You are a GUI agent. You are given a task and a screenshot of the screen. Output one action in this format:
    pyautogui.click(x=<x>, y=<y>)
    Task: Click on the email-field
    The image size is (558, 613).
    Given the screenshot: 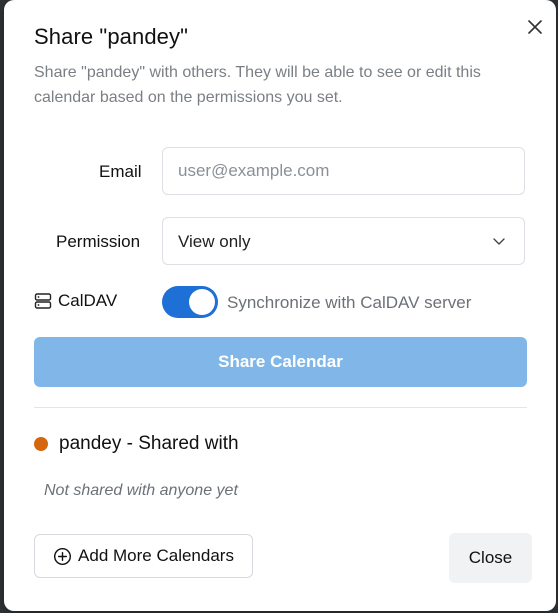 What is the action you would take?
    pyautogui.click(x=343, y=171)
    